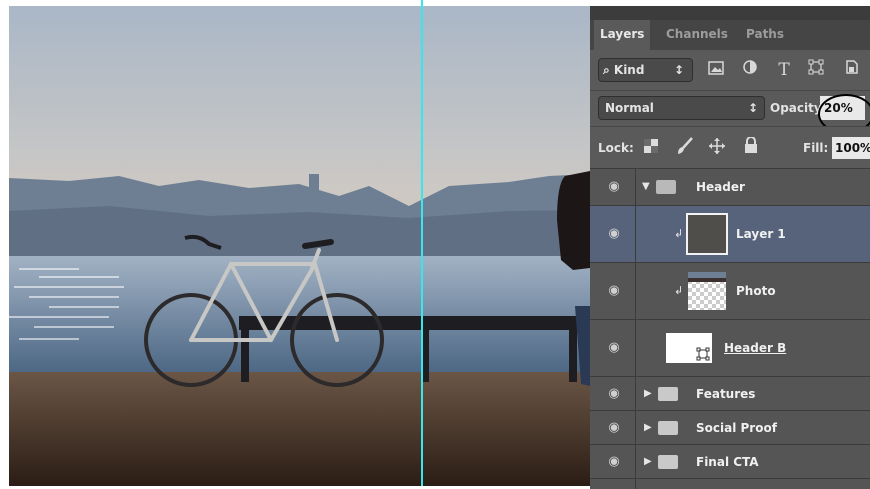 This screenshot has width=870, height=489. I want to click on image-filter-icon, so click(716, 70).